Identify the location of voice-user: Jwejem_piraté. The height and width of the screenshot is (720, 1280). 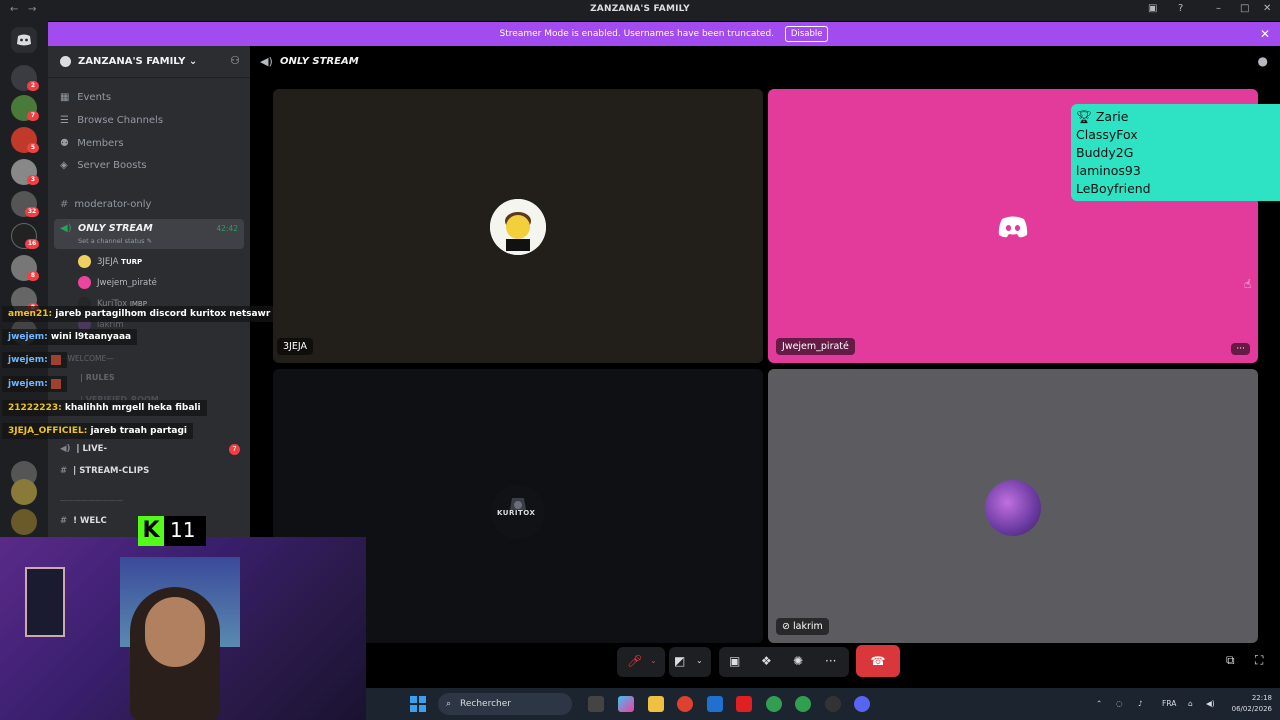
(117, 282).